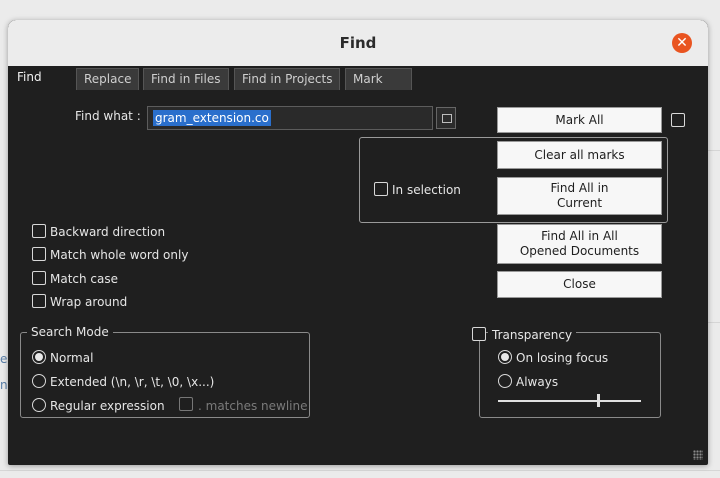 The image size is (720, 478). I want to click on background-divider, so click(360, 470).